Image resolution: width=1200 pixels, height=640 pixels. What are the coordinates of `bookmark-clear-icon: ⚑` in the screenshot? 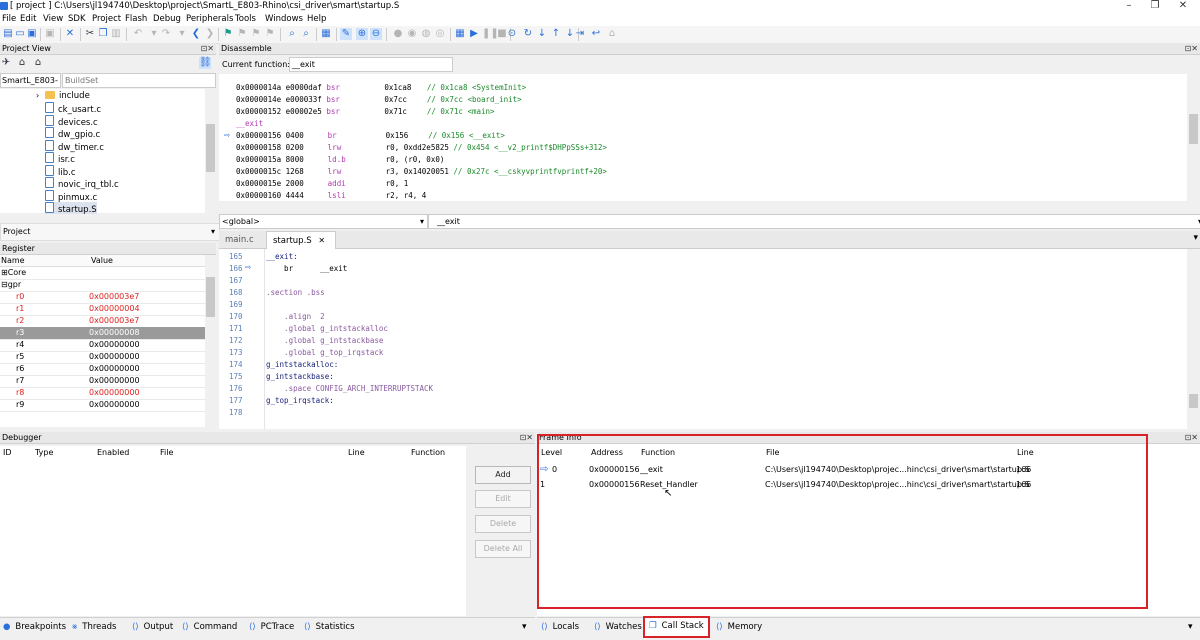 It's located at (270, 34).